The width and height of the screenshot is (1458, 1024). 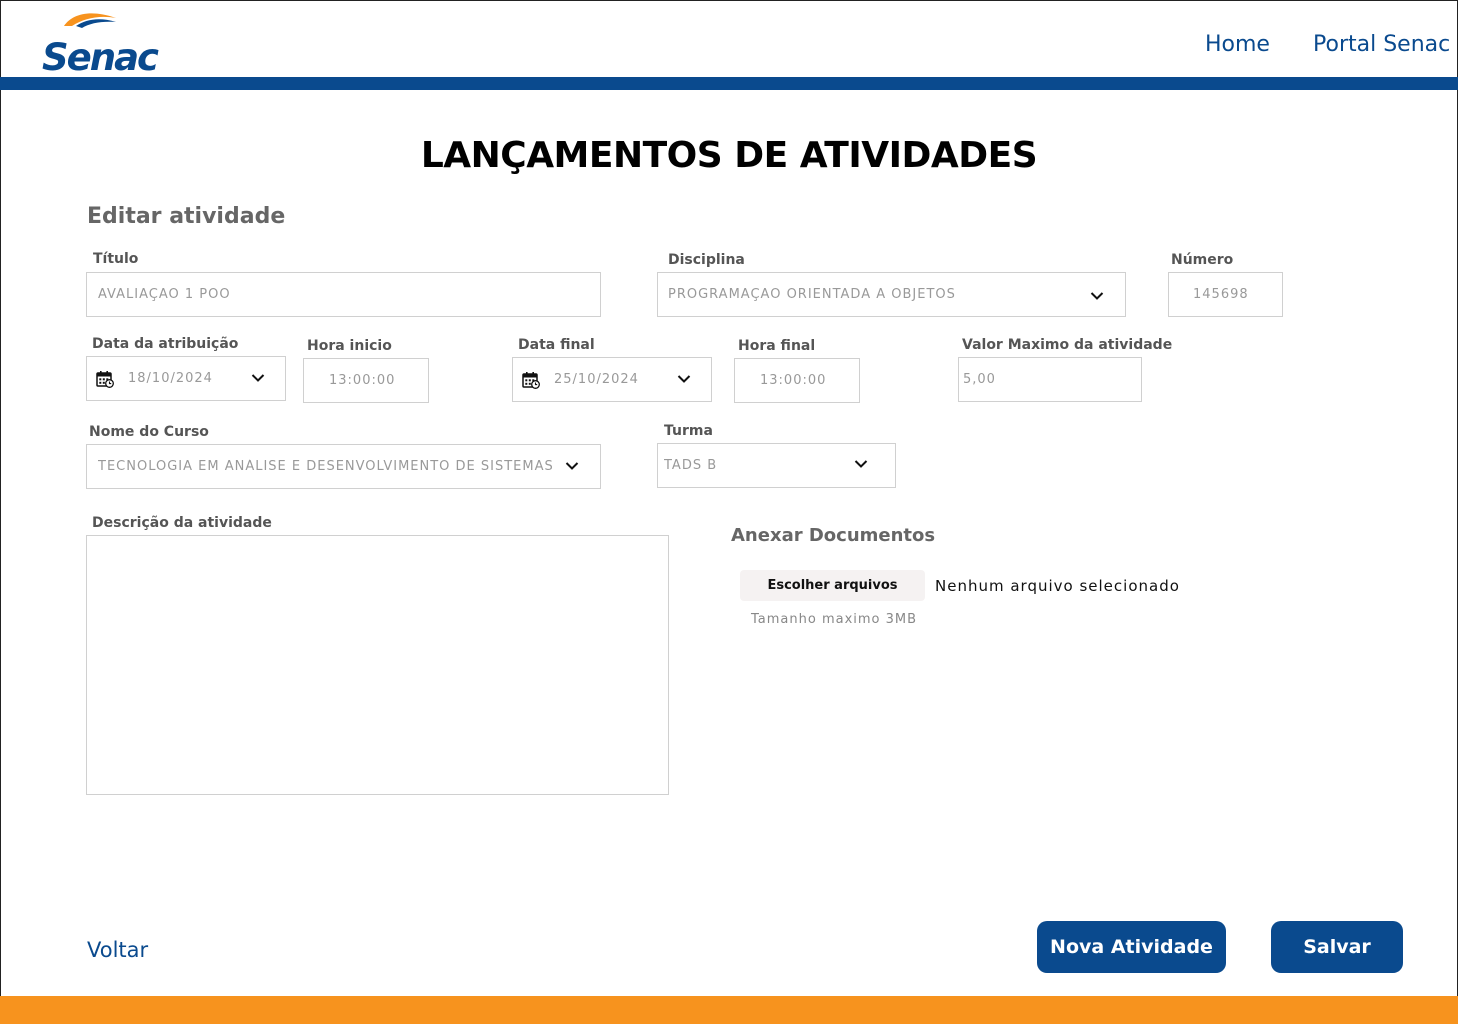 I want to click on footer-bar, so click(x=729, y=1010).